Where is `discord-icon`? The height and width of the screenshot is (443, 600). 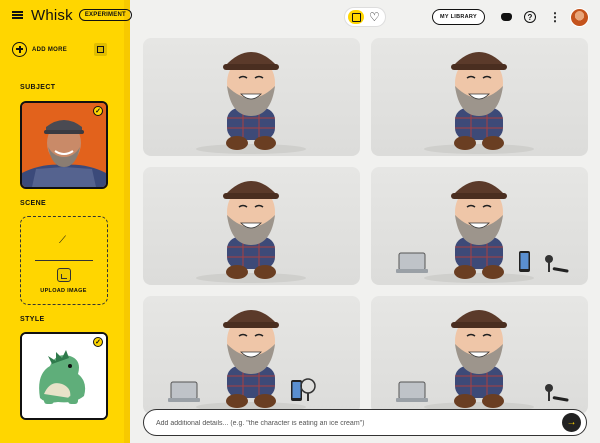 discord-icon is located at coordinates (506, 17).